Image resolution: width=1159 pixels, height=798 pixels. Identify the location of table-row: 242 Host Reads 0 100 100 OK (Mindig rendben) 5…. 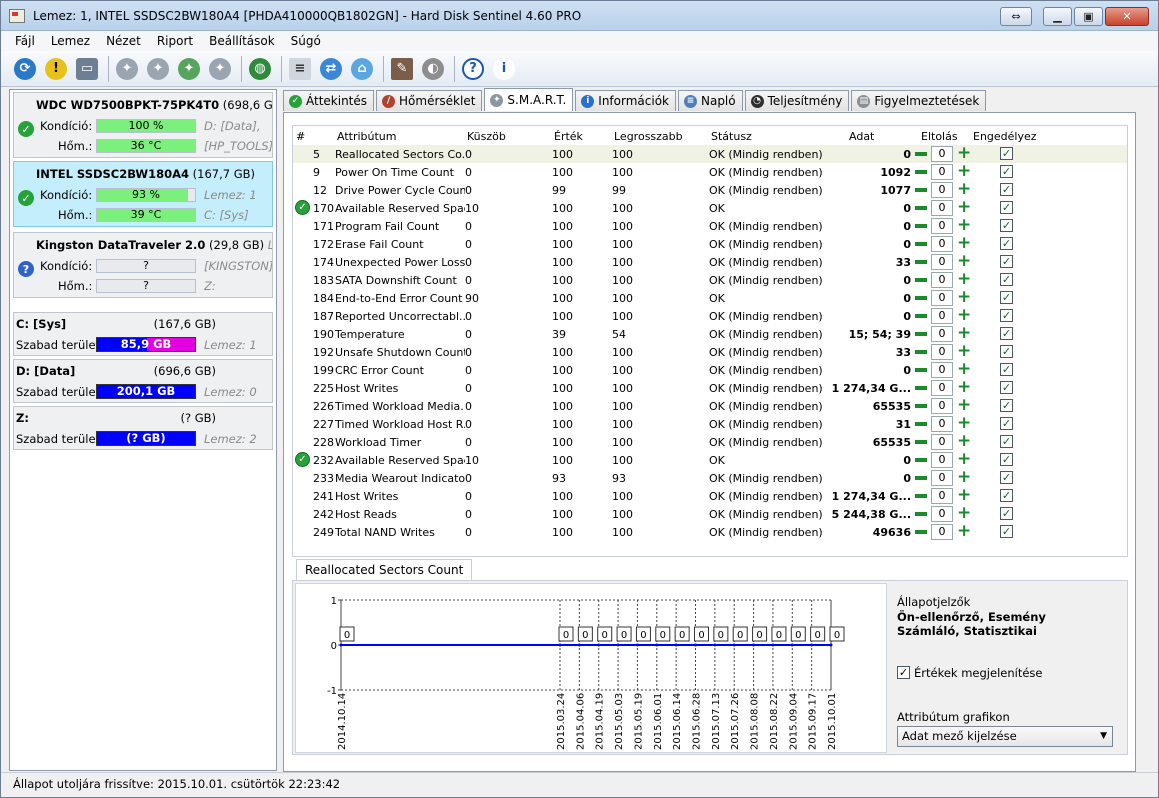
(710, 514).